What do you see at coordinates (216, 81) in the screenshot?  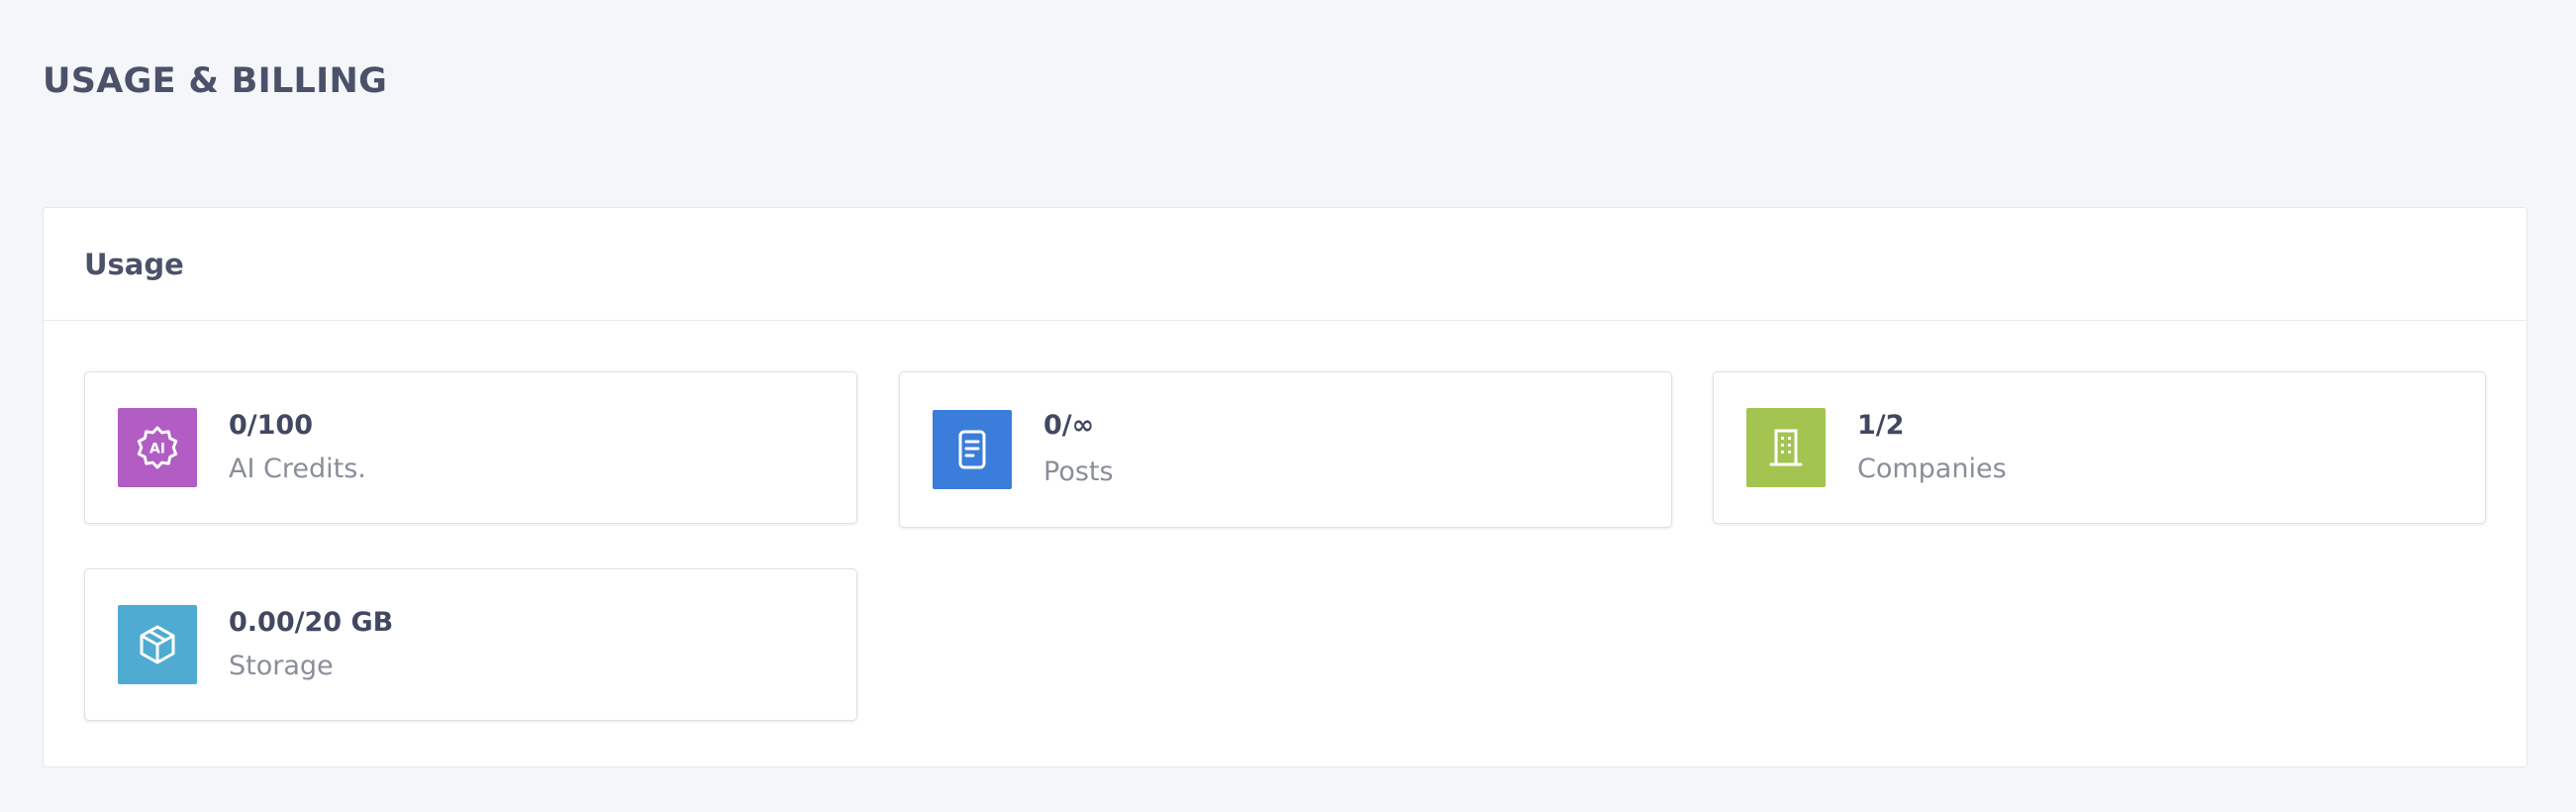 I see `page-title: USAGE & BILLING` at bounding box center [216, 81].